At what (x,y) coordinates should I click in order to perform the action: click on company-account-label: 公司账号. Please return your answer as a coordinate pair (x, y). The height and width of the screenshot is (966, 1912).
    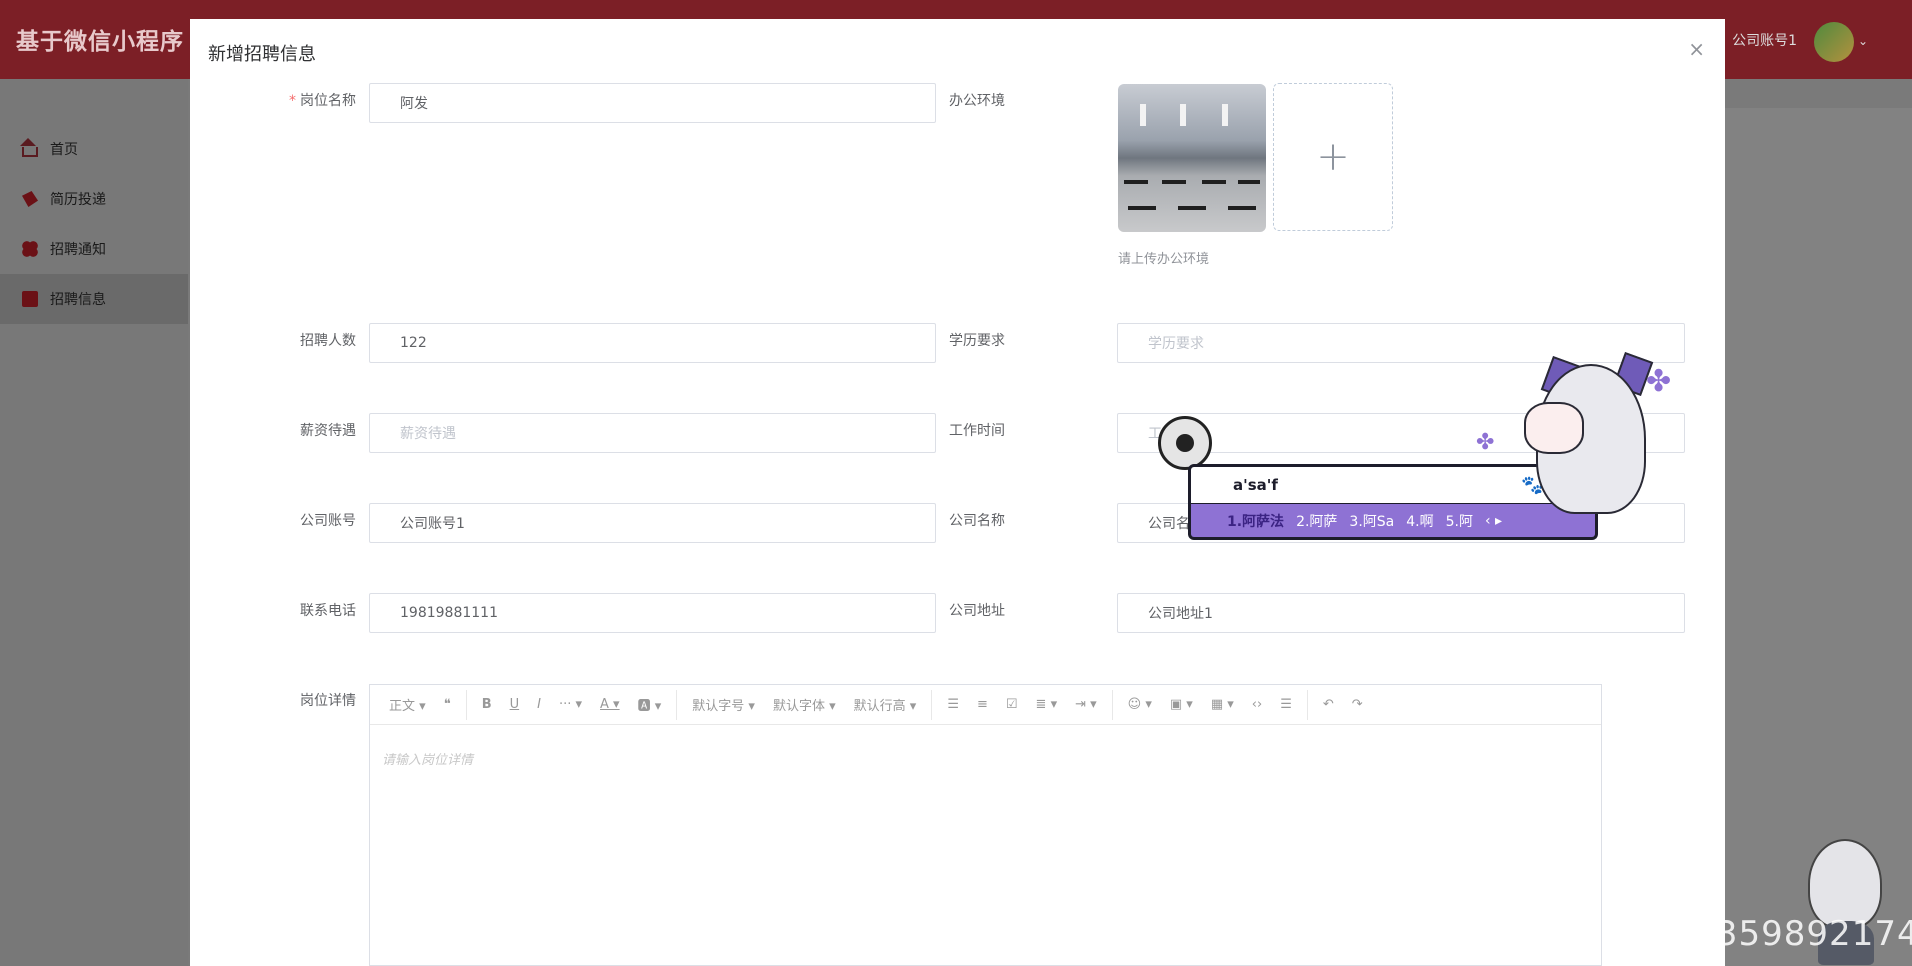
    Looking at the image, I should click on (328, 521).